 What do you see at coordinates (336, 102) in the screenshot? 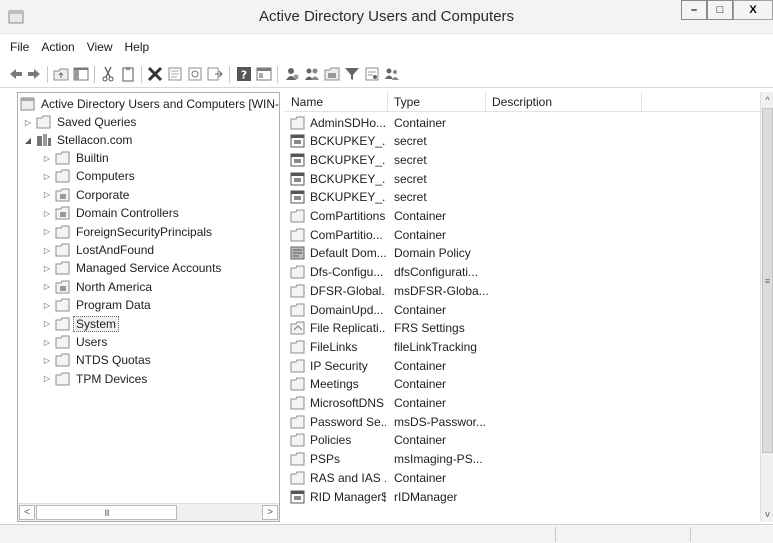
I see `column-name: Name` at bounding box center [336, 102].